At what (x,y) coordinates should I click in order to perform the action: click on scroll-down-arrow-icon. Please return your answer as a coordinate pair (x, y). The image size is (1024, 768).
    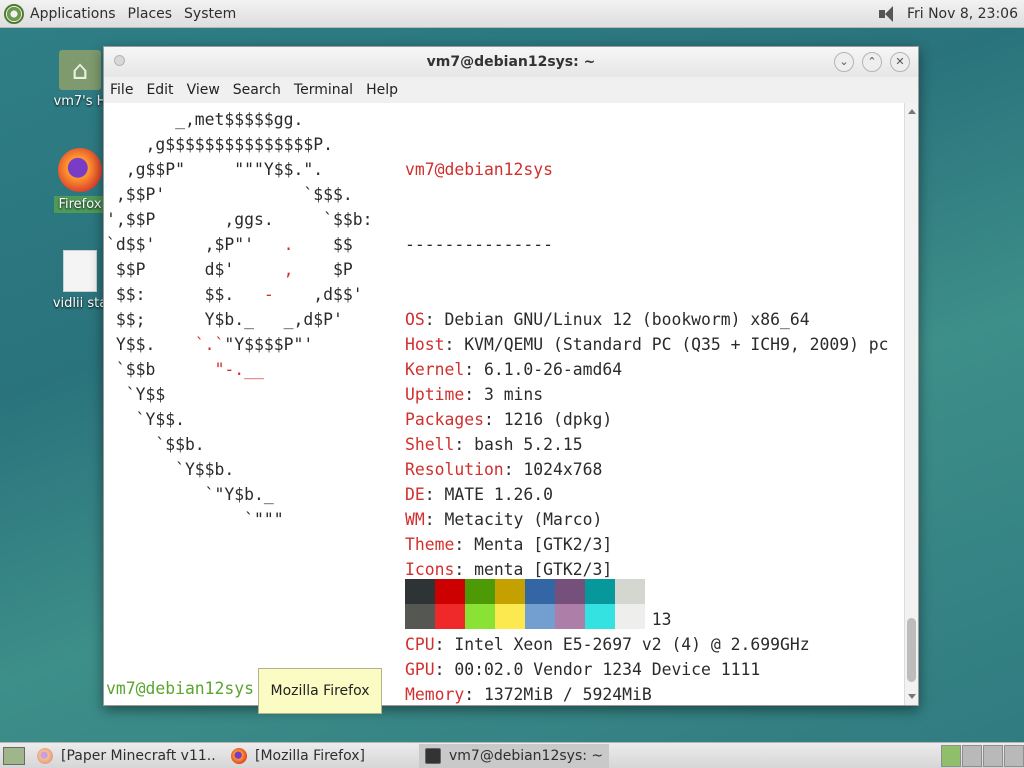
    Looking at the image, I should click on (912, 696).